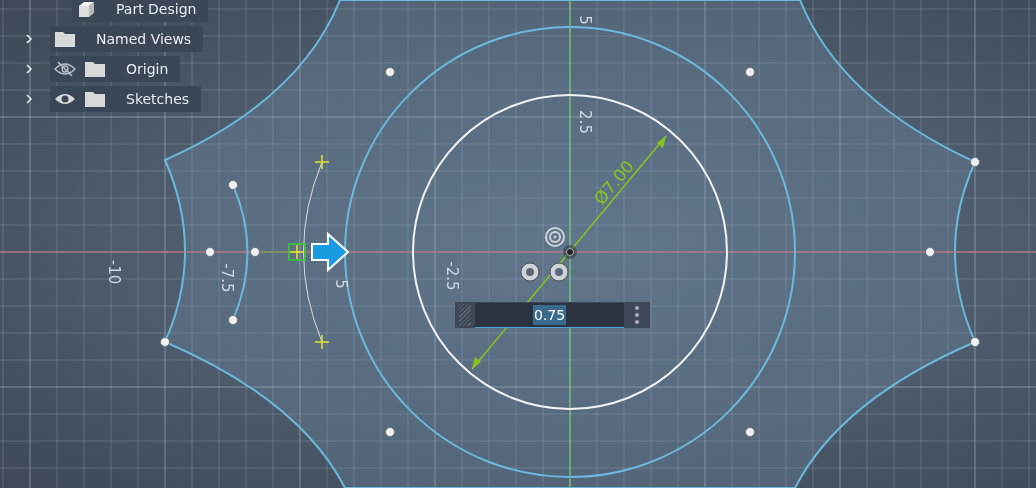 The image size is (1036, 488). I want to click on node-label: Sketches, so click(157, 99).